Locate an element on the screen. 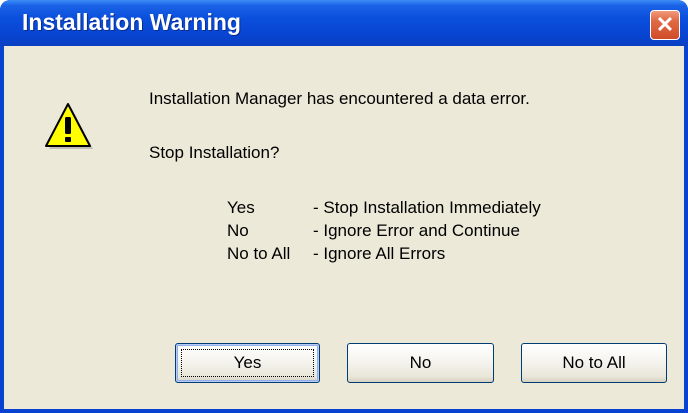 The height and width of the screenshot is (413, 688). no-to-all-button-label: No to All is located at coordinates (594, 362).